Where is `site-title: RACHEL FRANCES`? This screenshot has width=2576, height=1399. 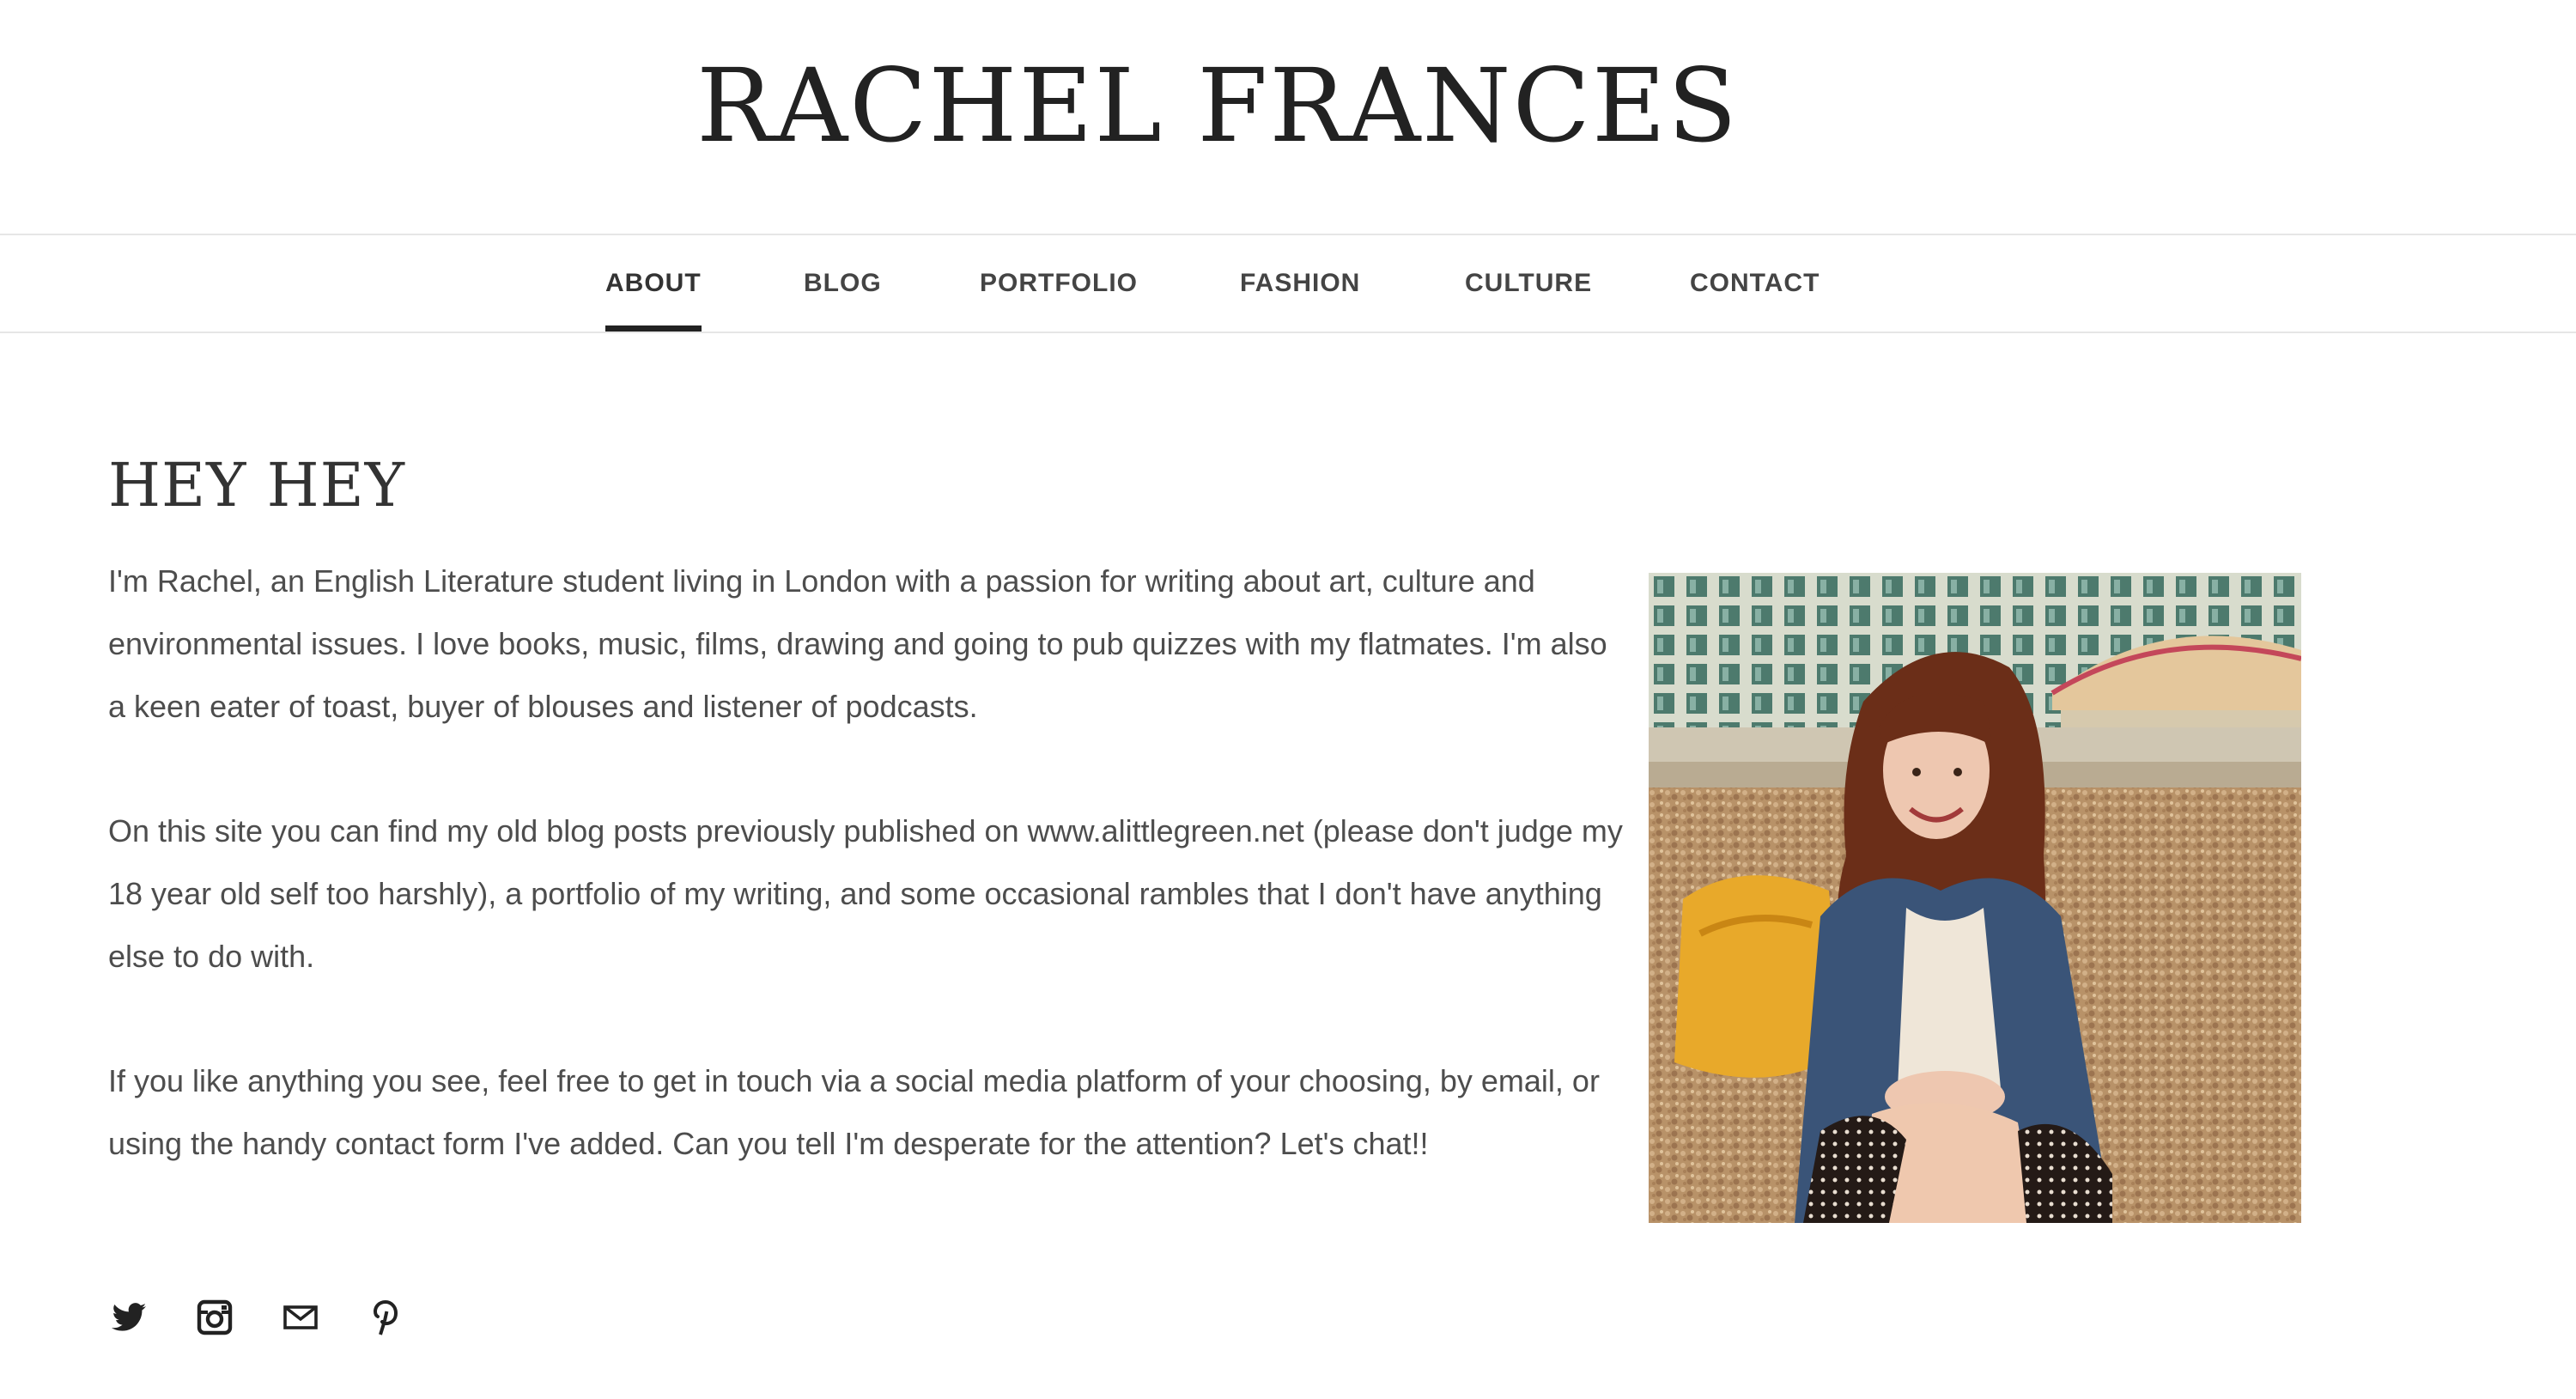
site-title: RACHEL FRANCES is located at coordinates (1217, 106).